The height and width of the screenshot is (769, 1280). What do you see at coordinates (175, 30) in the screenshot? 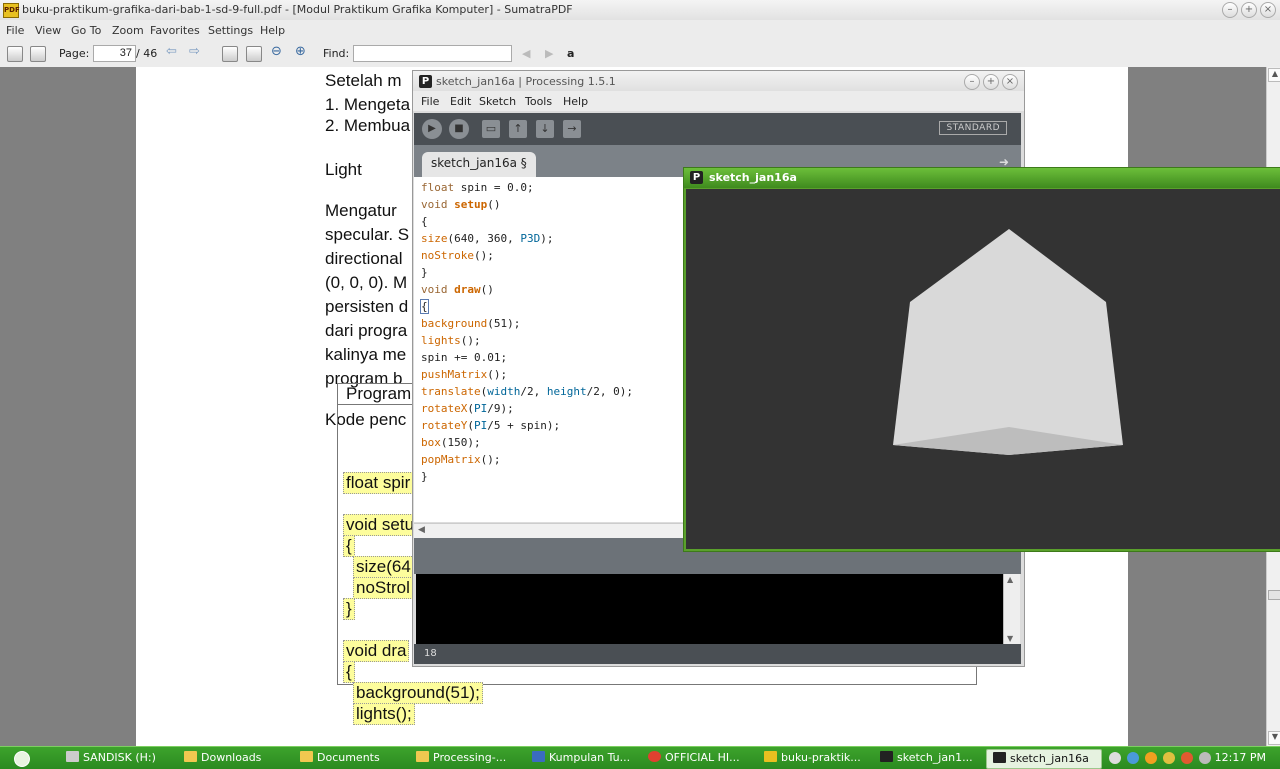
I see `menu-favorites: Favorites` at bounding box center [175, 30].